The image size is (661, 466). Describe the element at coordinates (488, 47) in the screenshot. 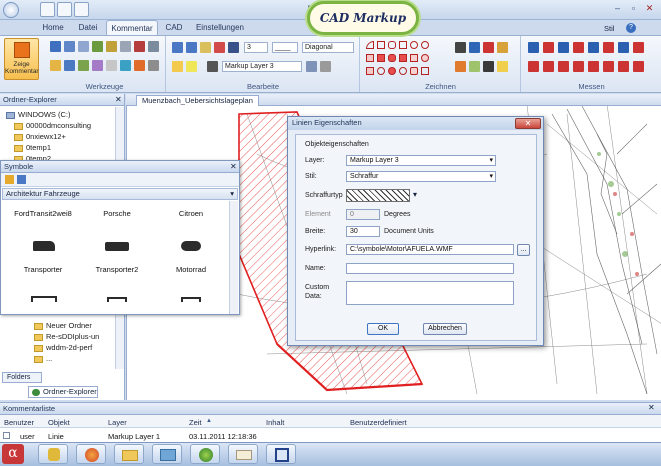

I see `dimension-tool-icon` at that location.